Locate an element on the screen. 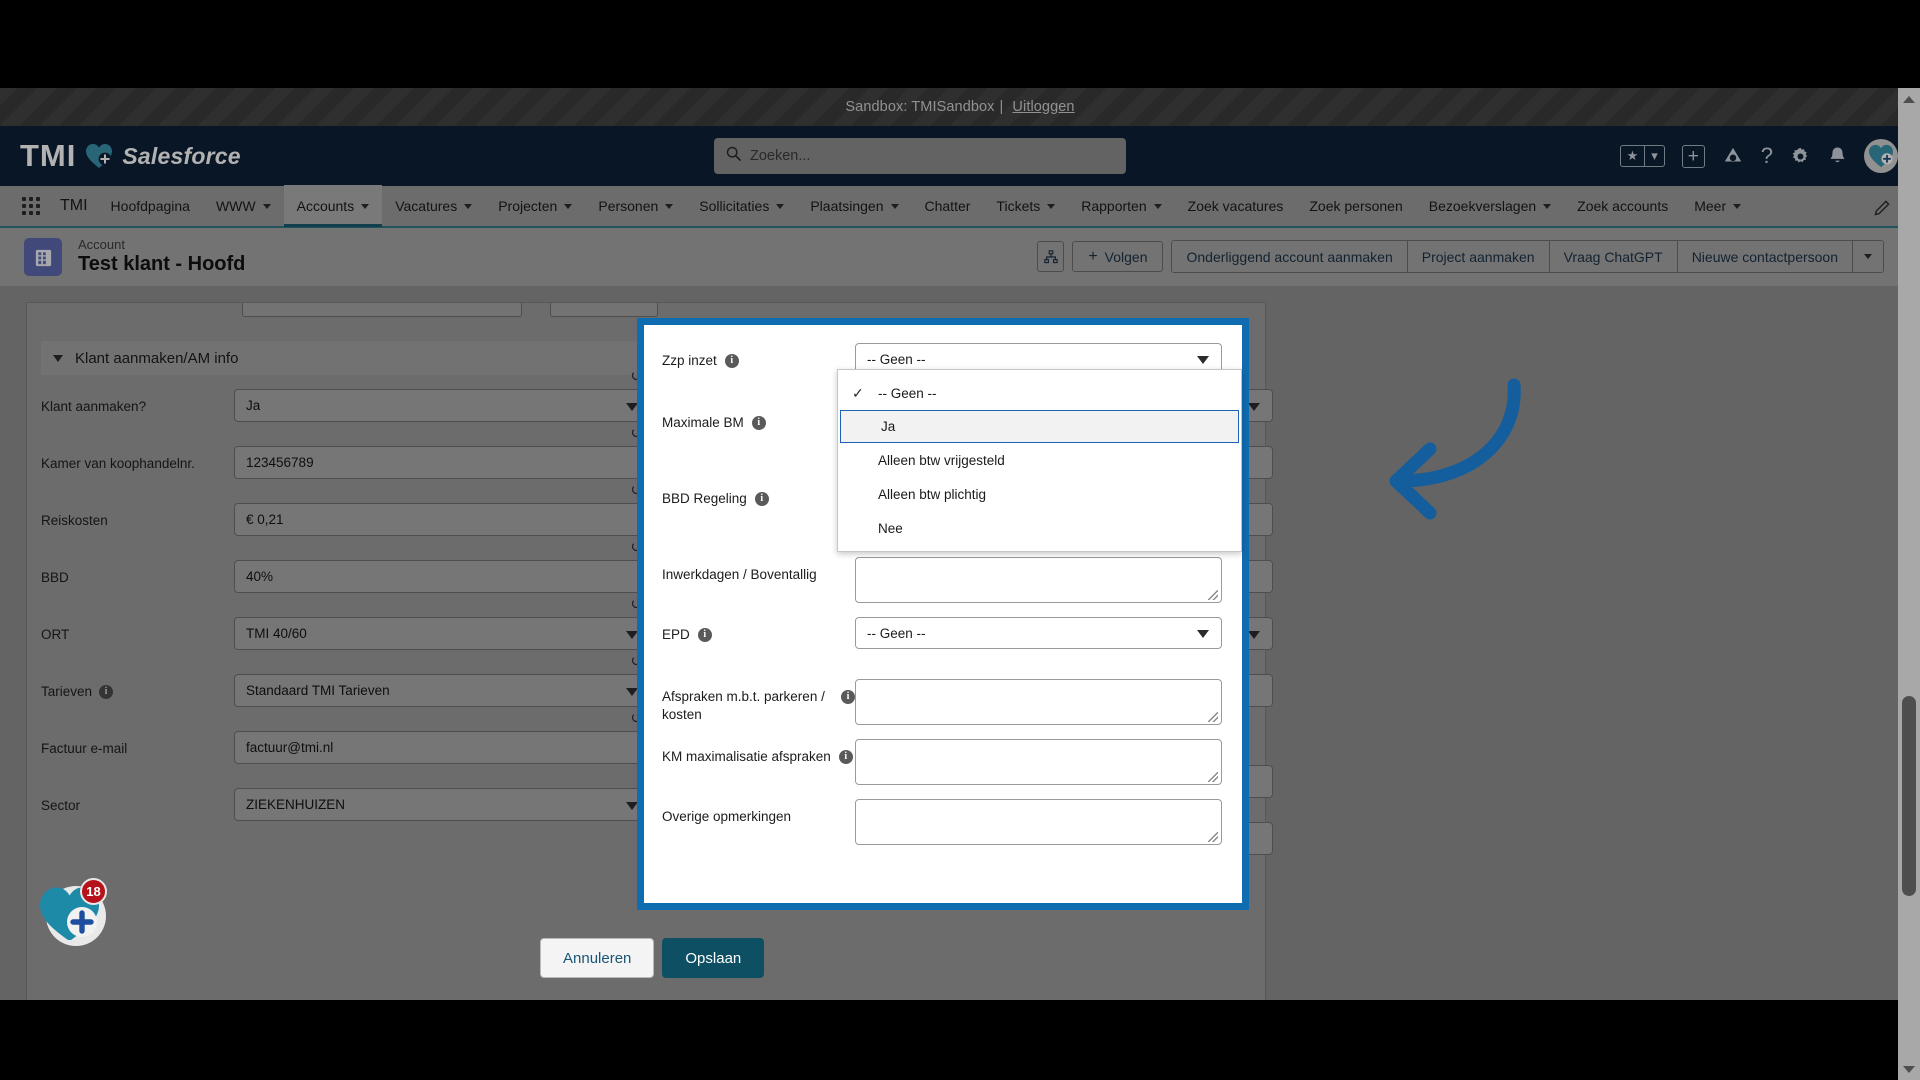 This screenshot has height=1080, width=1920. nav-item-zoek-accounts: Zoek accounts is located at coordinates (1622, 206).